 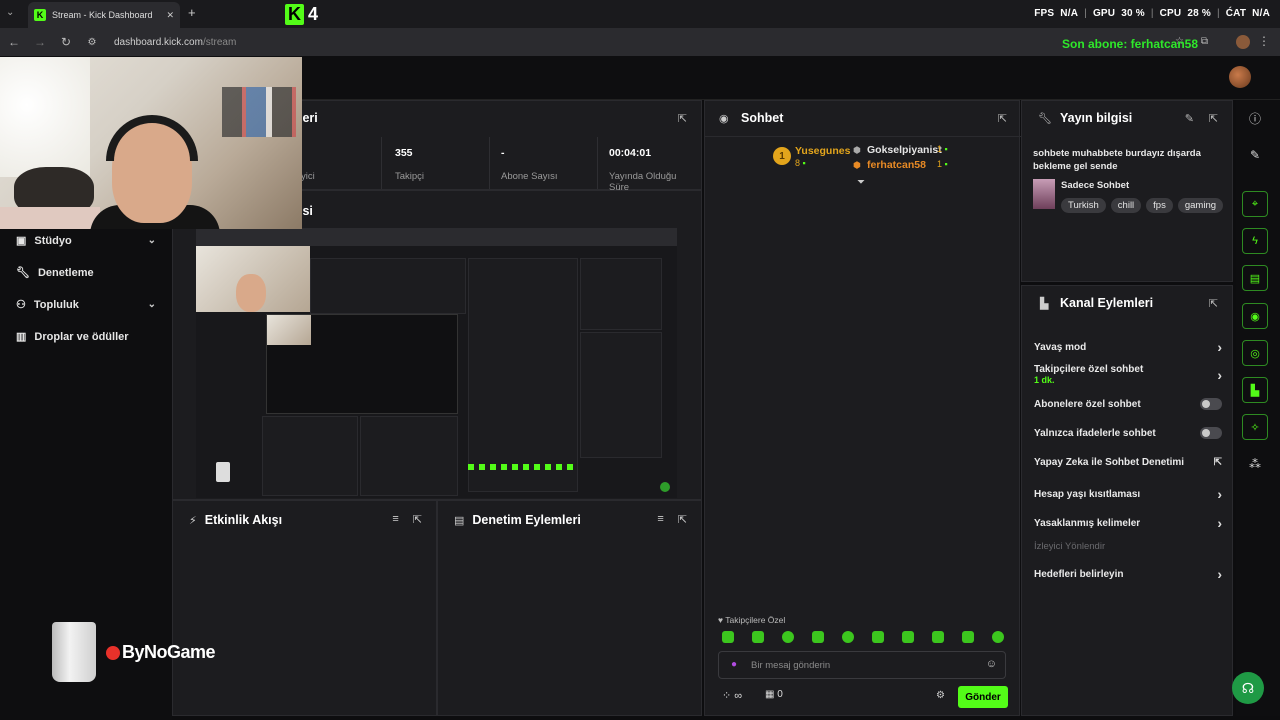 I want to click on profile-avatar, so click(x=1243, y=42).